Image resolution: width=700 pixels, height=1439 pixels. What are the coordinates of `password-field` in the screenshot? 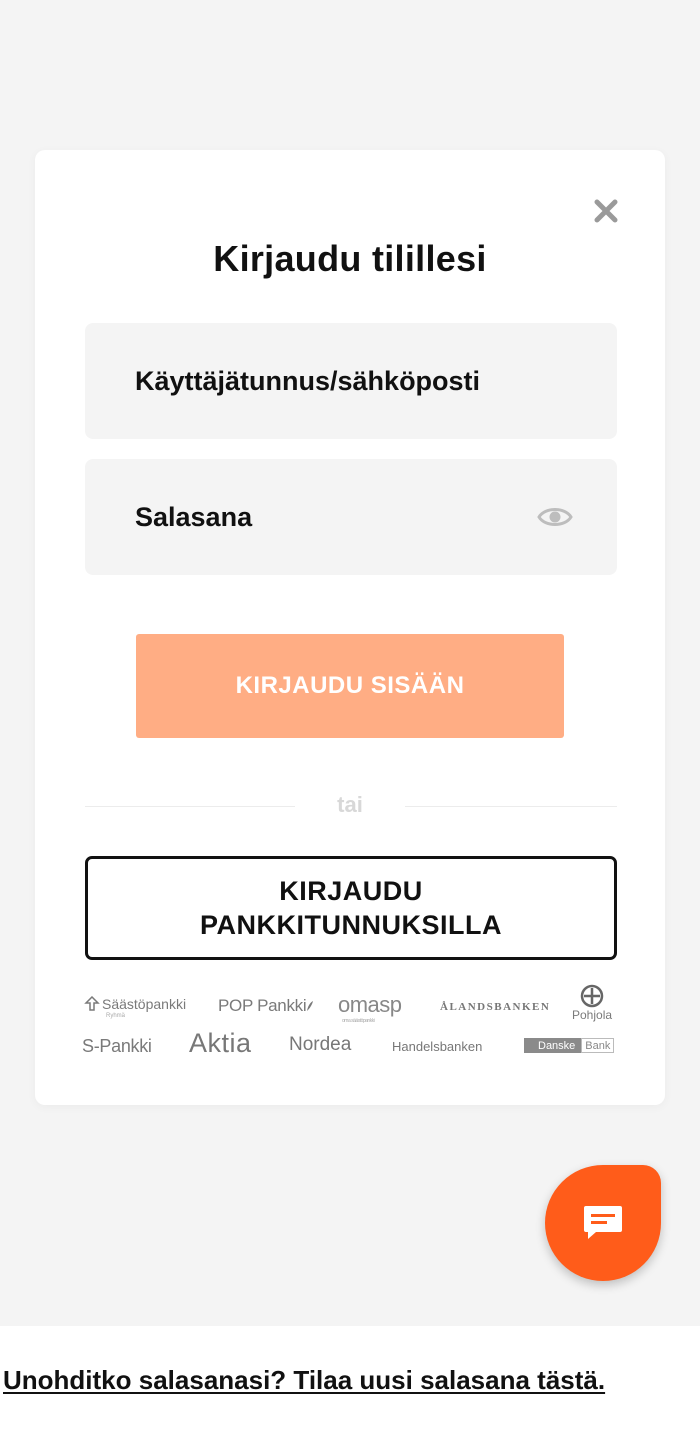 It's located at (351, 517).